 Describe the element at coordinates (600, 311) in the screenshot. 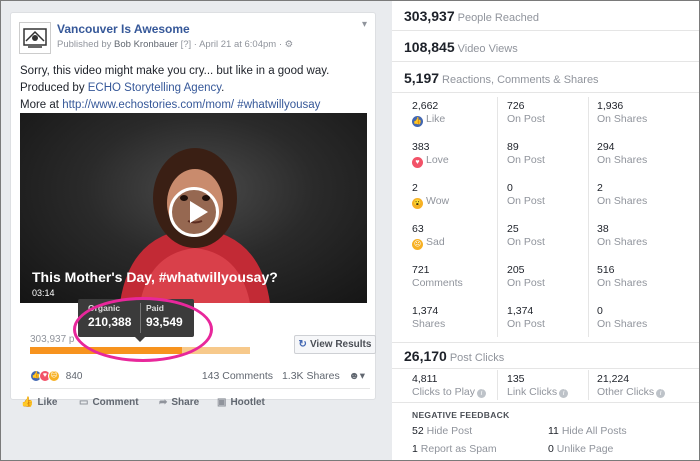

I see `breakdown-on-shares-cell-value: 0` at that location.